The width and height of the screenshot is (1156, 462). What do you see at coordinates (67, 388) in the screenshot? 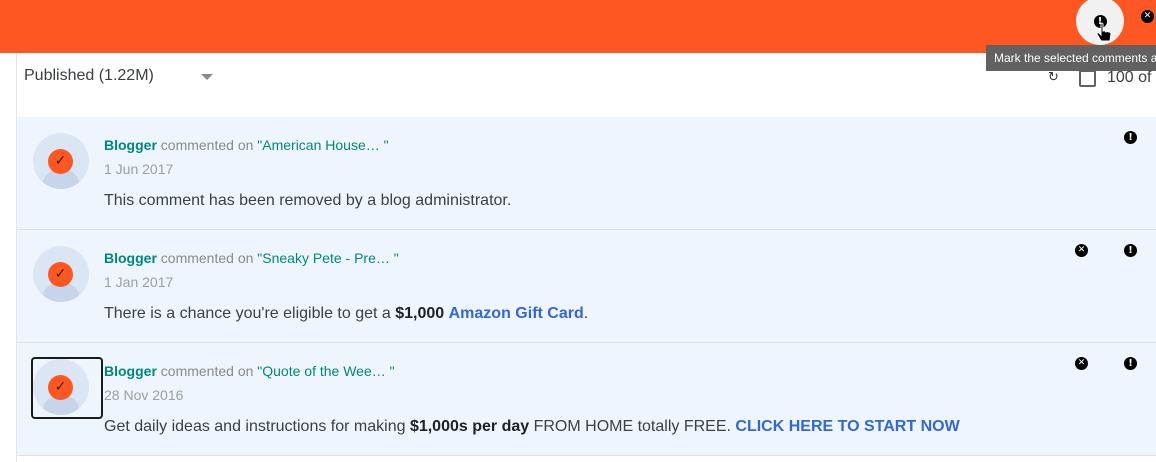
I see `focus-ring` at bounding box center [67, 388].